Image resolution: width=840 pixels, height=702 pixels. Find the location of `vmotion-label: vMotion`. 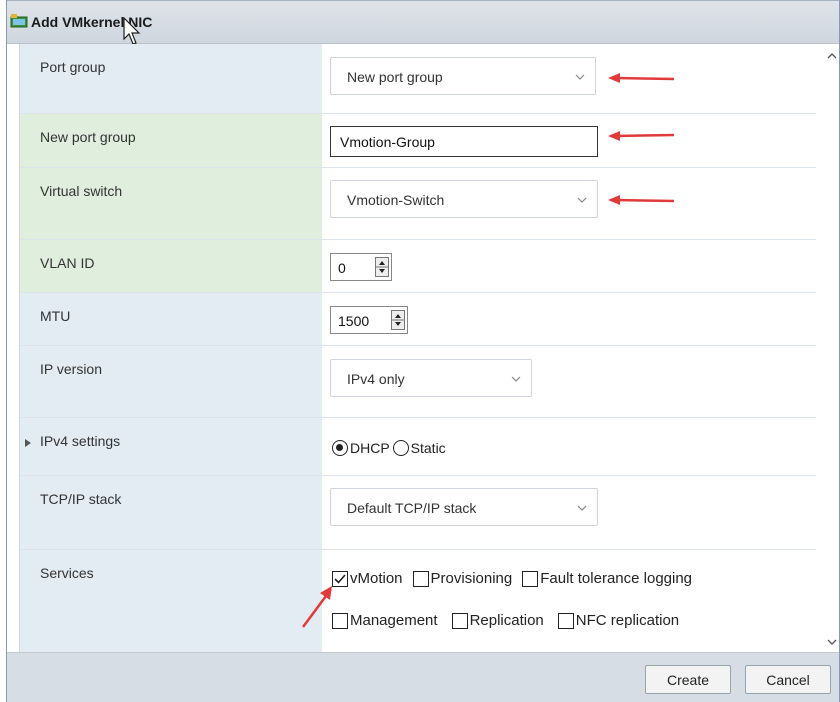

vmotion-label: vMotion is located at coordinates (376, 578).